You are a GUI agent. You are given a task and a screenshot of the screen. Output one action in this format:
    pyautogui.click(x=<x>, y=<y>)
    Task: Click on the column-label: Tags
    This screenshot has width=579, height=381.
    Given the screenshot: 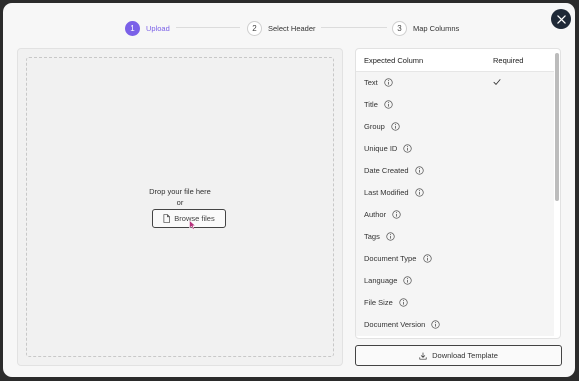 What is the action you would take?
    pyautogui.click(x=372, y=236)
    